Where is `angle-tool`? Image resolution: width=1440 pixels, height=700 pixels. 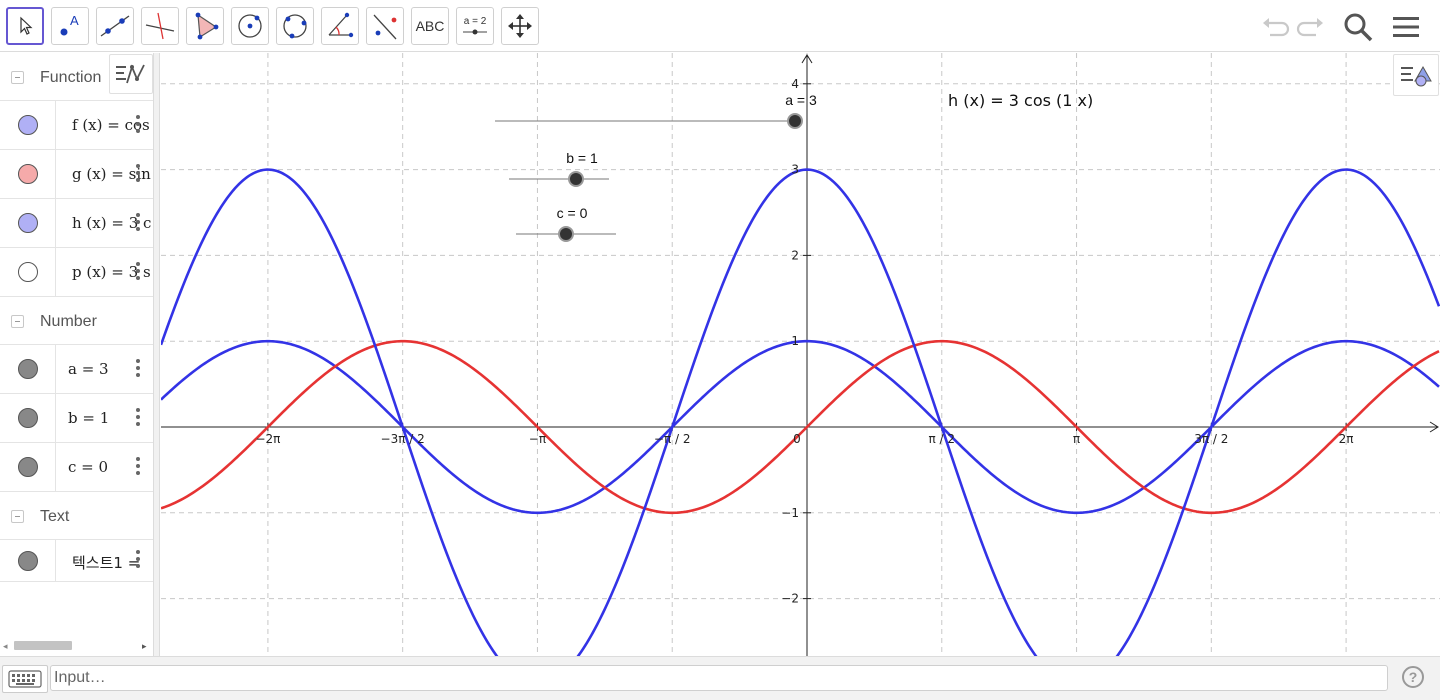 angle-tool is located at coordinates (340, 26).